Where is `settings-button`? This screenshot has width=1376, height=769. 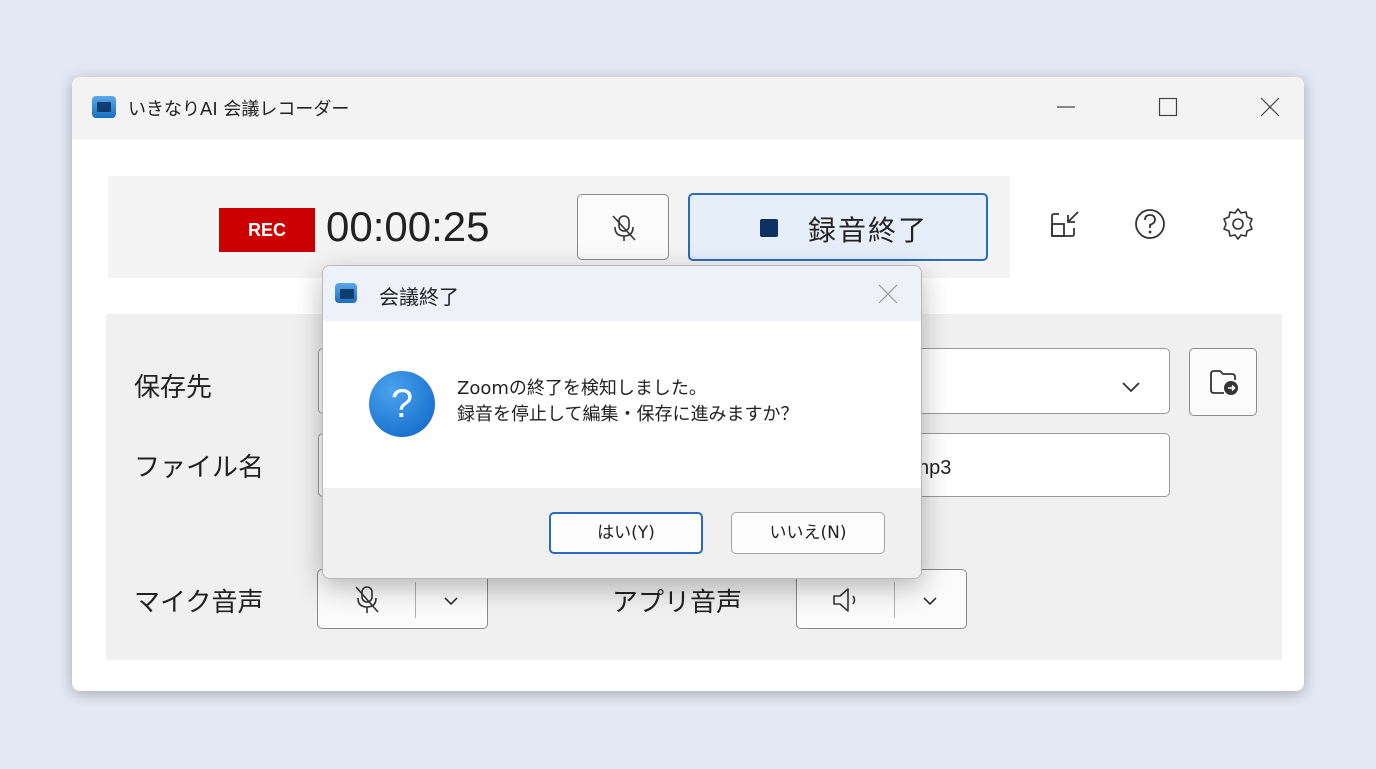 settings-button is located at coordinates (1238, 224).